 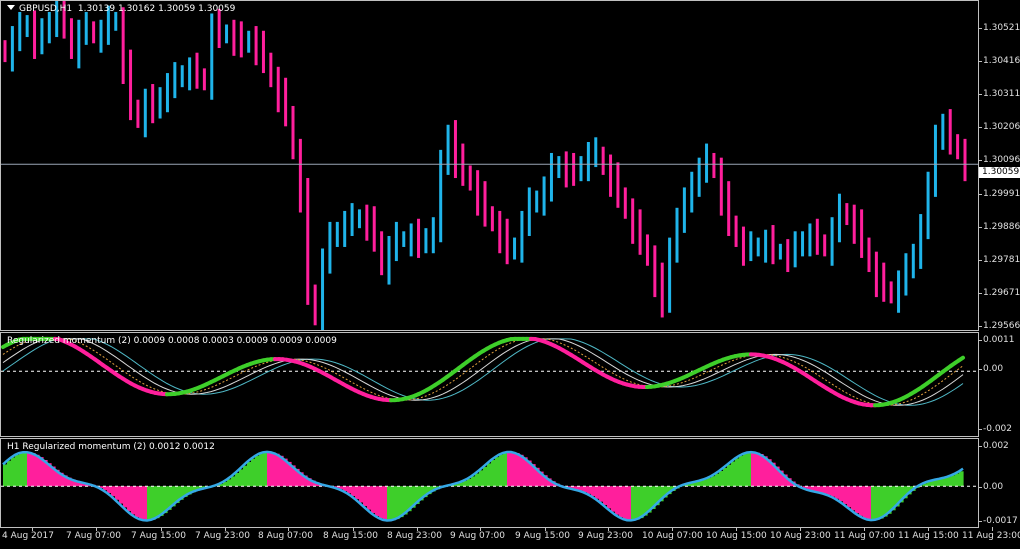 What do you see at coordinates (998, 521) in the screenshot?
I see `histogram-tick: -0.0017` at bounding box center [998, 521].